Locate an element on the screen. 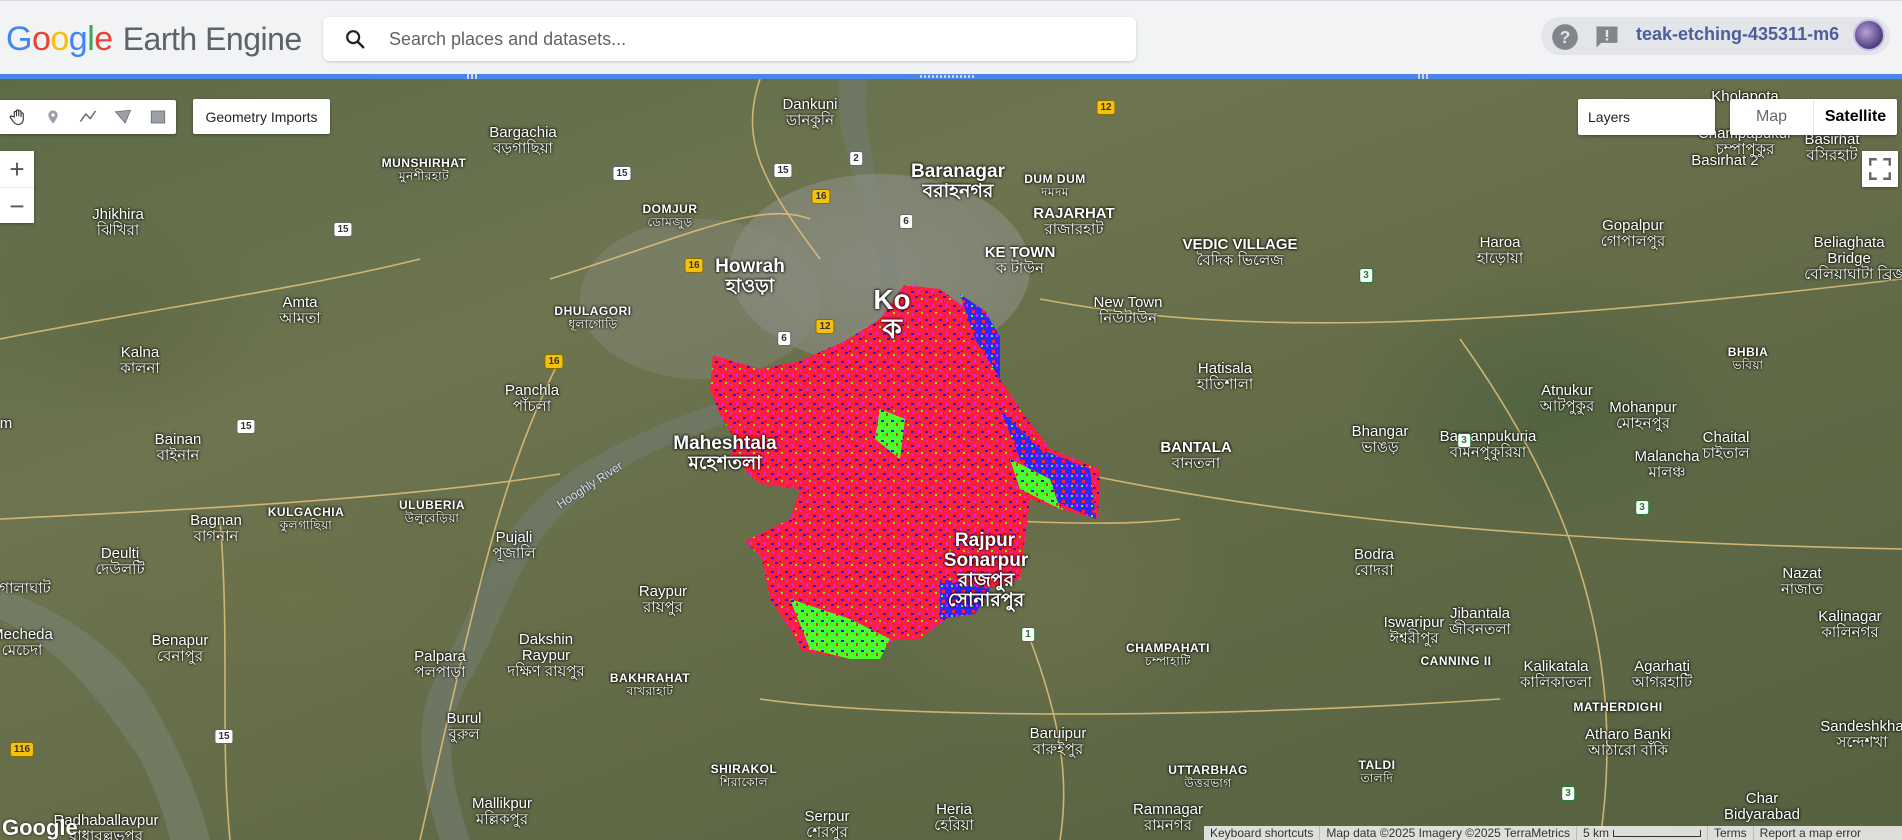  place-label: Bhangar ভাঙড় is located at coordinates (1380, 439).